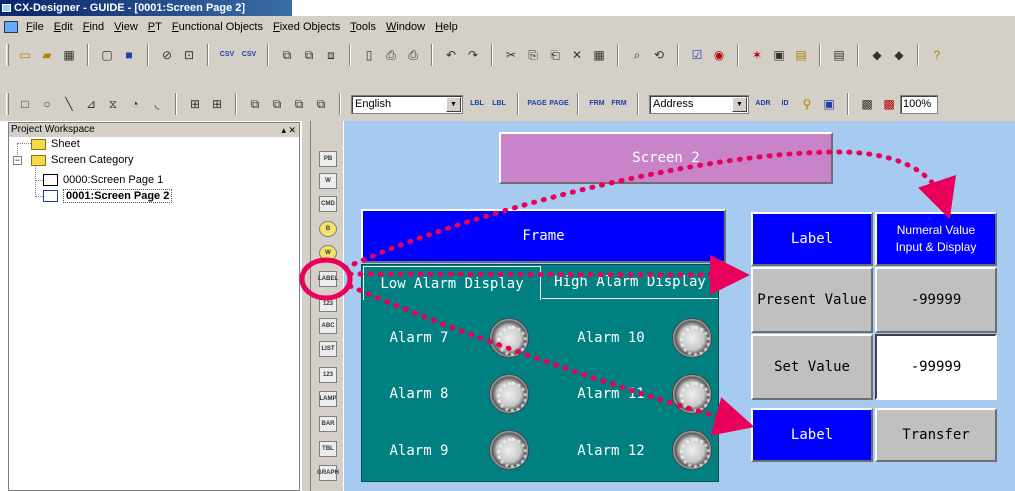 The width and height of the screenshot is (1015, 491). Describe the element at coordinates (548, 274) in the screenshot. I see `arrow-to-label-top` at that location.